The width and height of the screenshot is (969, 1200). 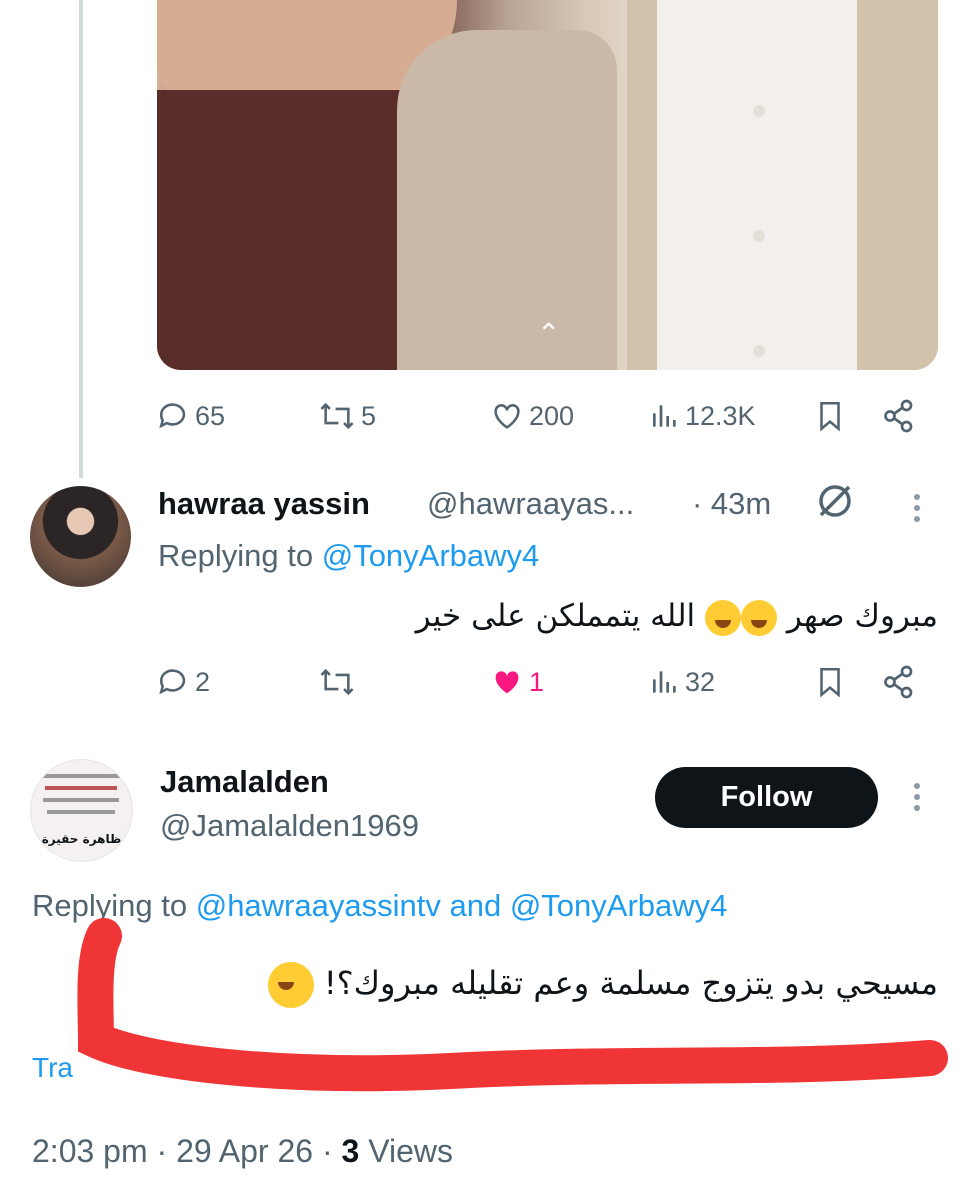 What do you see at coordinates (52, 1068) in the screenshot?
I see `translate-post-link: Tra` at bounding box center [52, 1068].